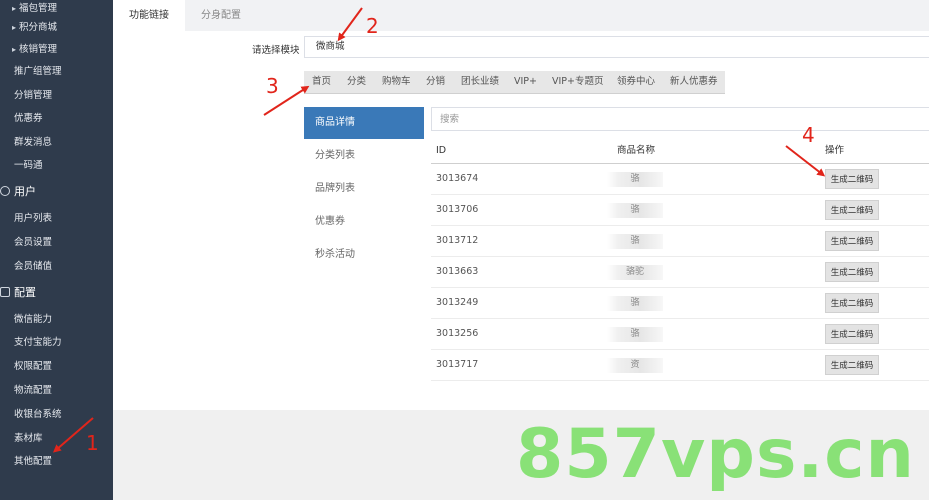 The width and height of the screenshot is (929, 500). Describe the element at coordinates (635, 272) in the screenshot. I see `row-name: 骆驼` at that location.